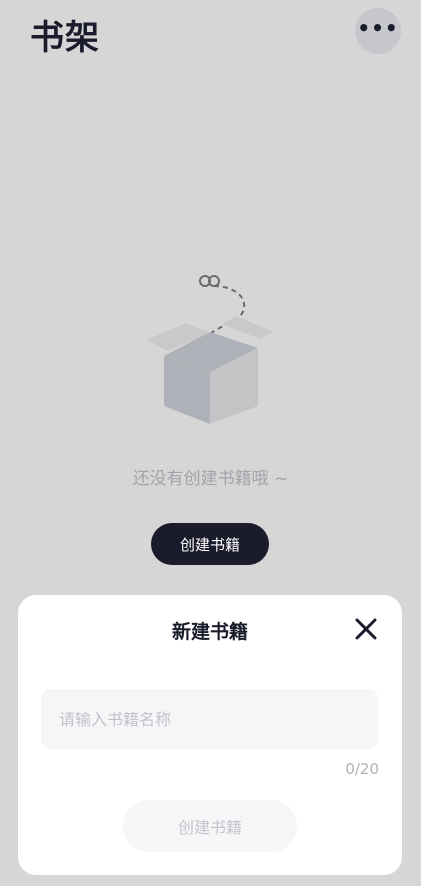 The width and height of the screenshot is (421, 886). Describe the element at coordinates (362, 769) in the screenshot. I see `char-counter: 0/20` at that location.